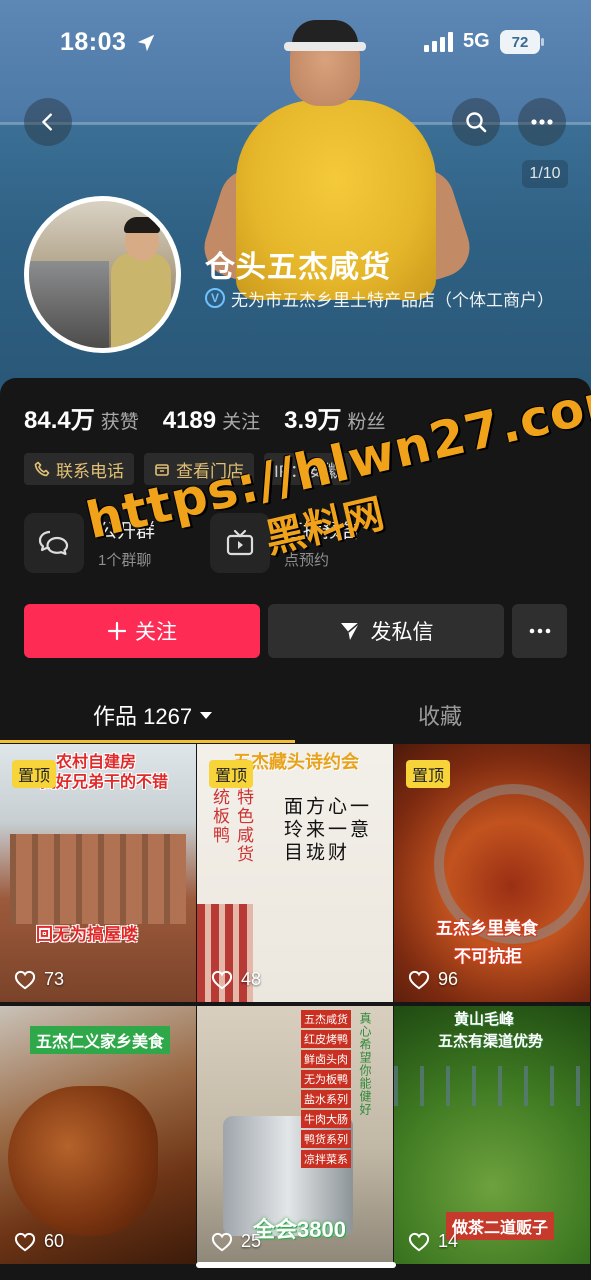 Image resolution: width=591 pixels, height=1280 pixels. Describe the element at coordinates (147, 741) in the screenshot. I see `tab-active-indicator` at that location.